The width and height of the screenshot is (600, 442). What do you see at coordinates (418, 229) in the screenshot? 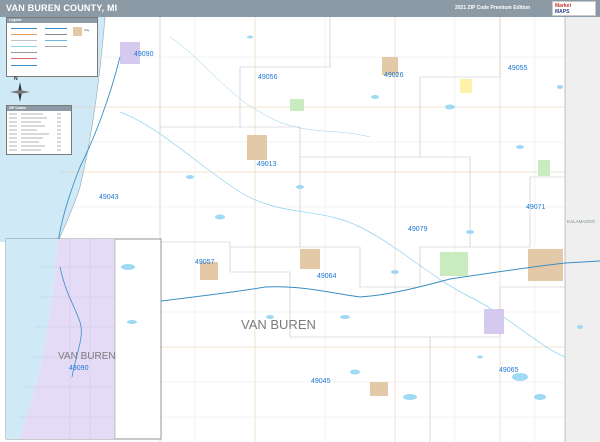
I see `zip-label-49079: 49079` at bounding box center [418, 229].